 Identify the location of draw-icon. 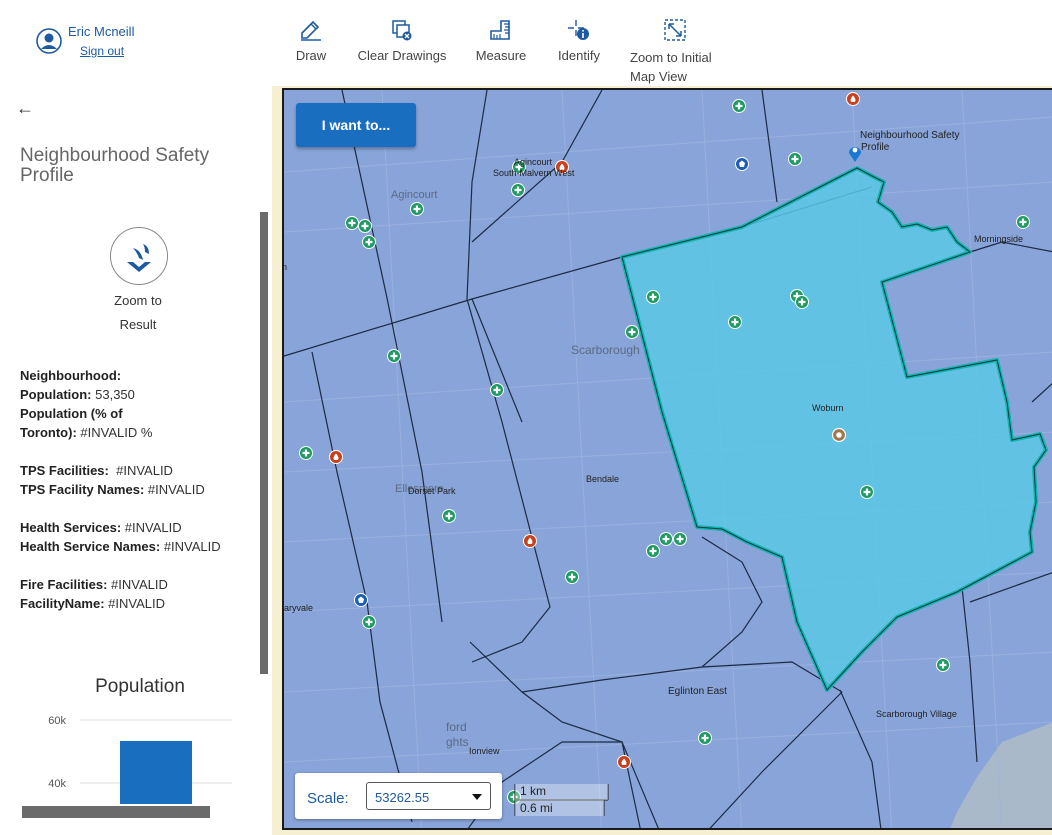
(311, 30).